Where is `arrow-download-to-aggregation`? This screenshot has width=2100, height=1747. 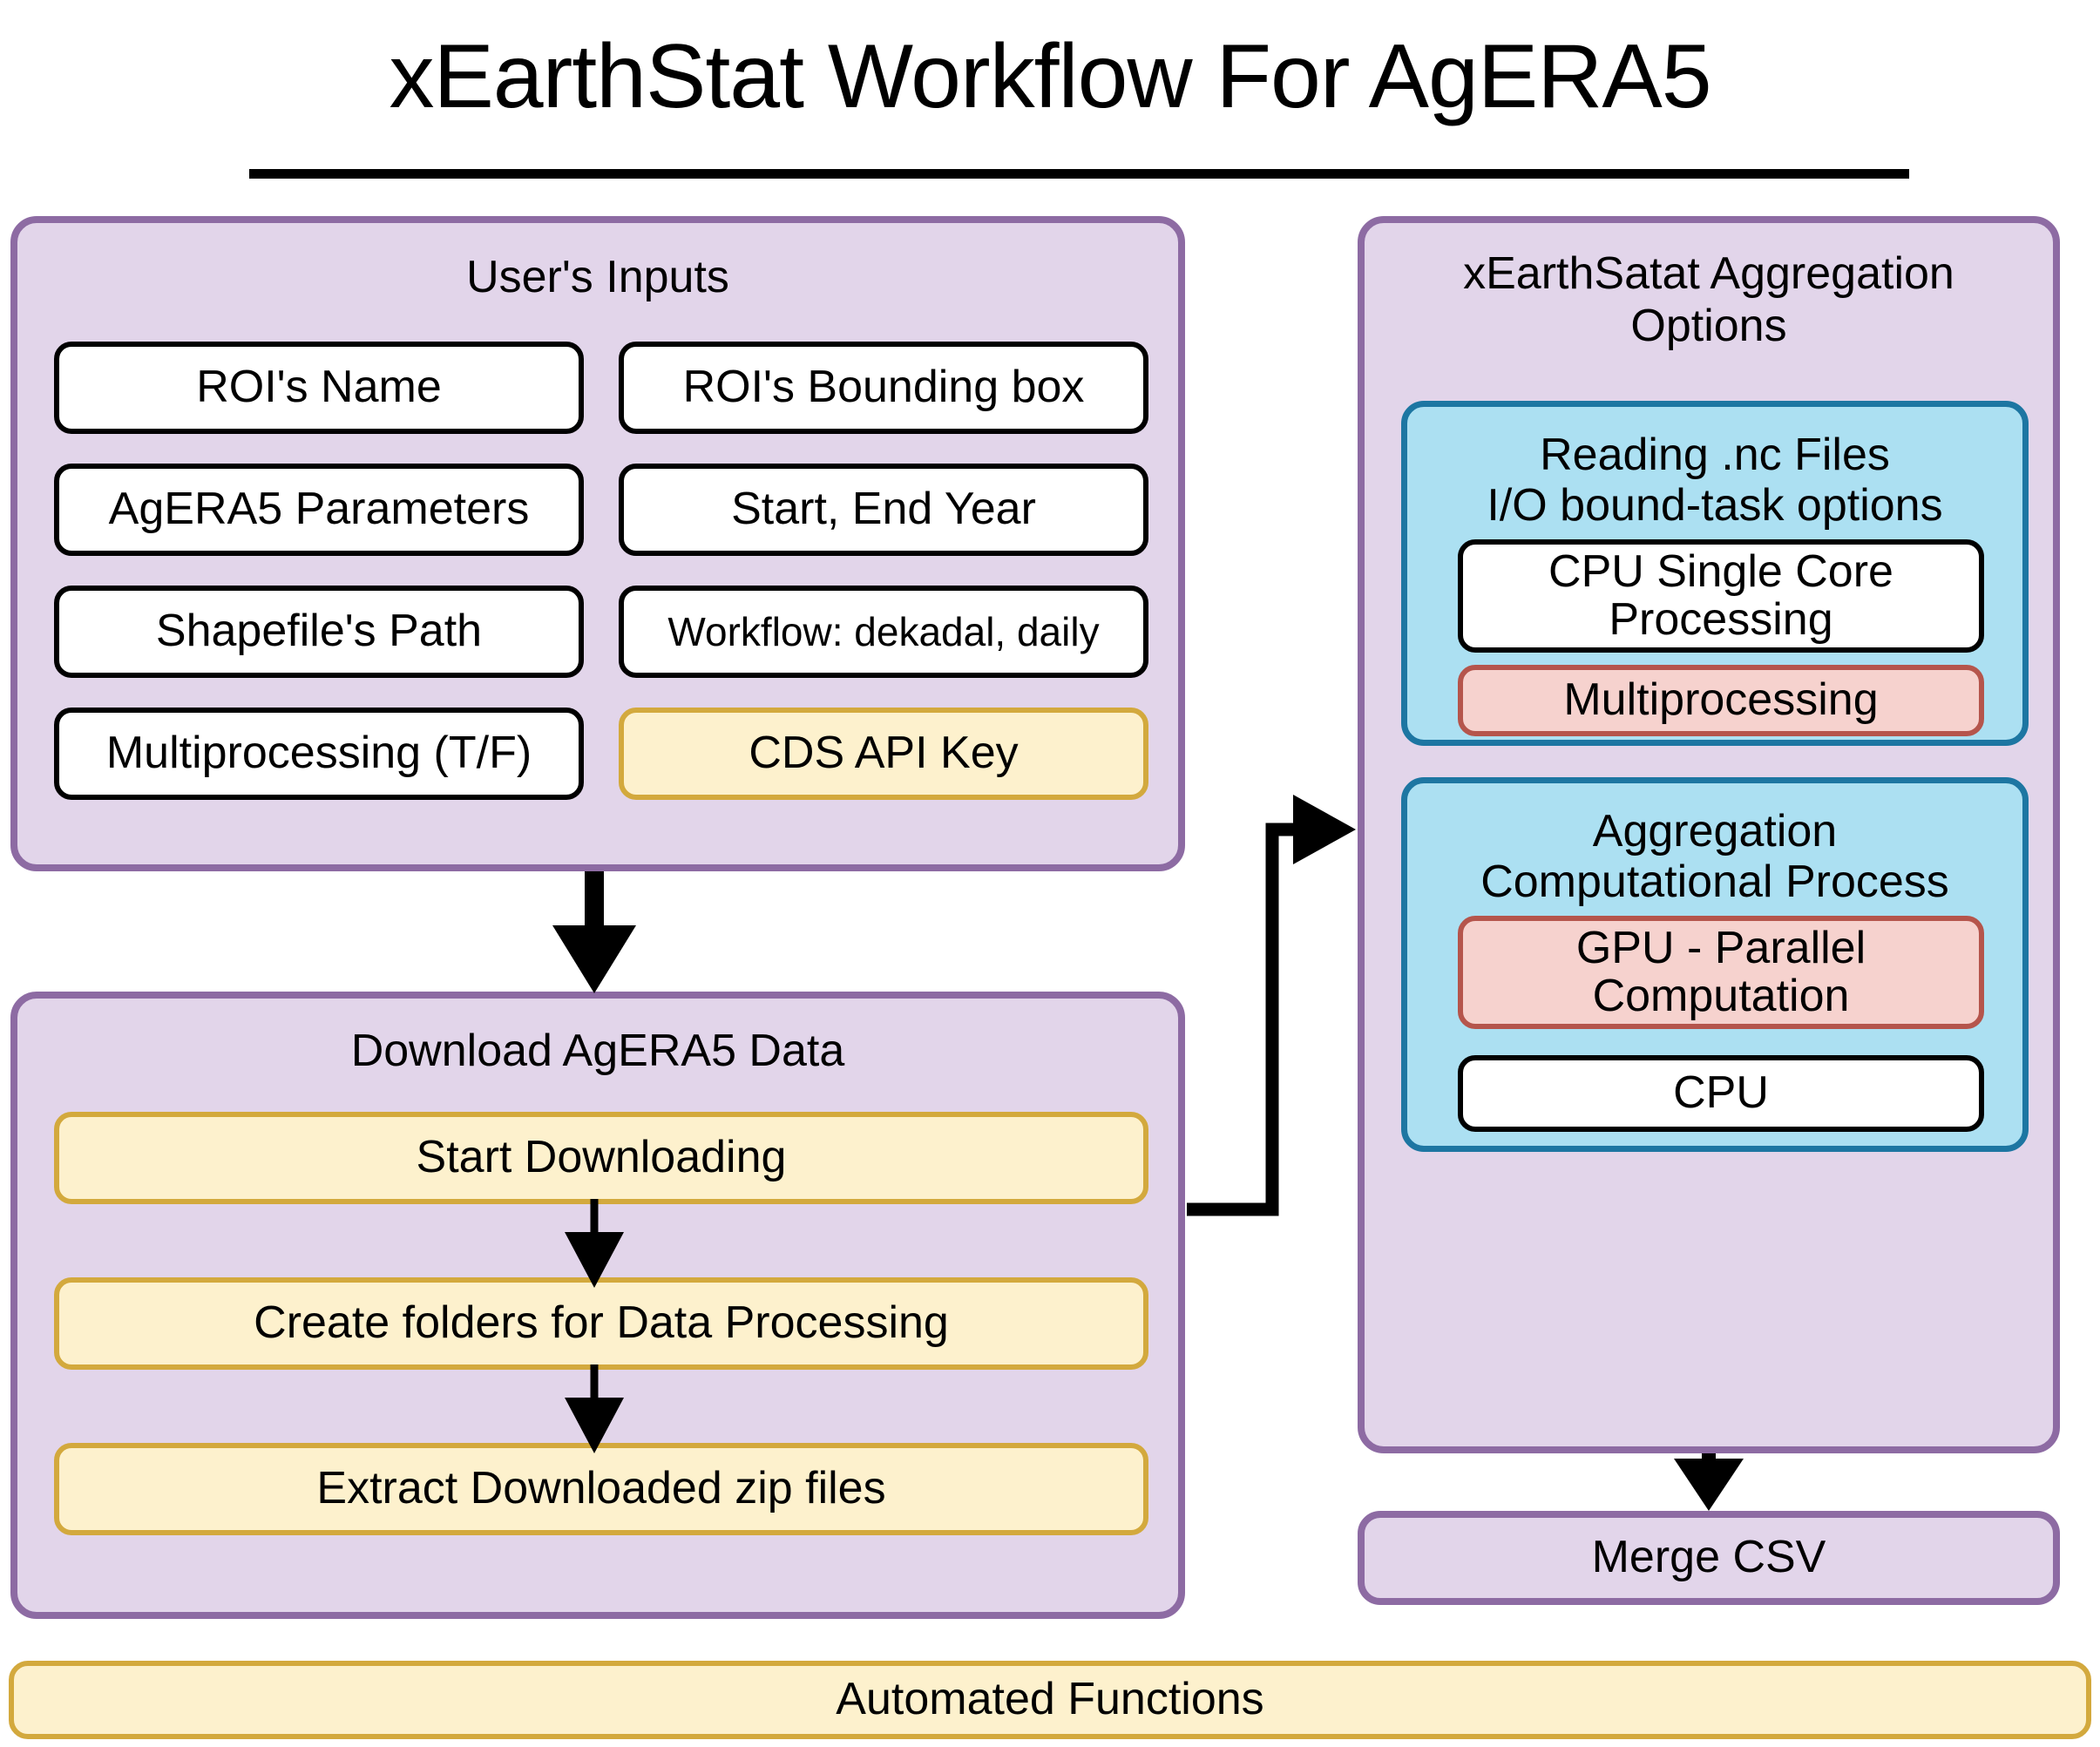
arrow-download-to-aggregation is located at coordinates (1271, 1006).